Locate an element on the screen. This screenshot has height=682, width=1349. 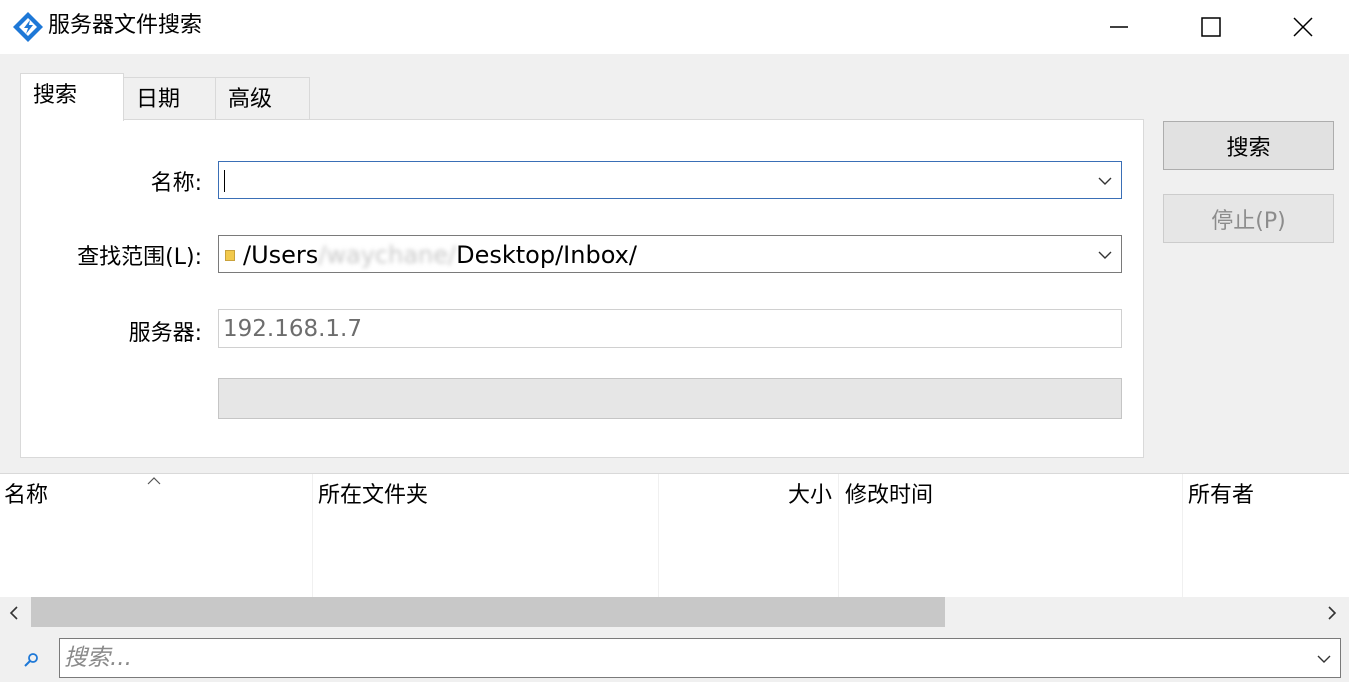
close-button is located at coordinates (1303, 27).